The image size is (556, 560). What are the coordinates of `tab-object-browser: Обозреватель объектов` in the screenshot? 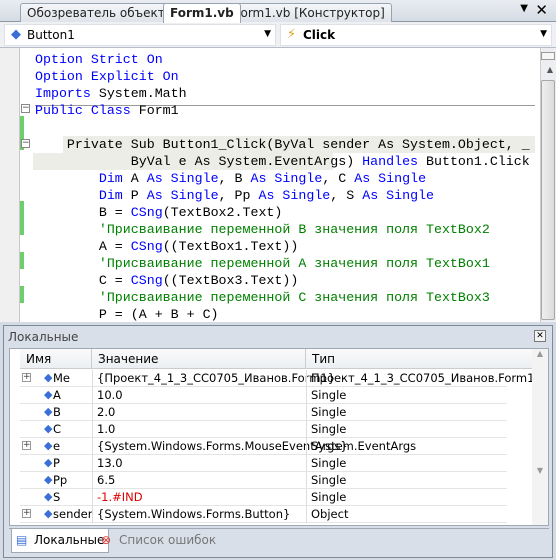 It's located at (103, 12).